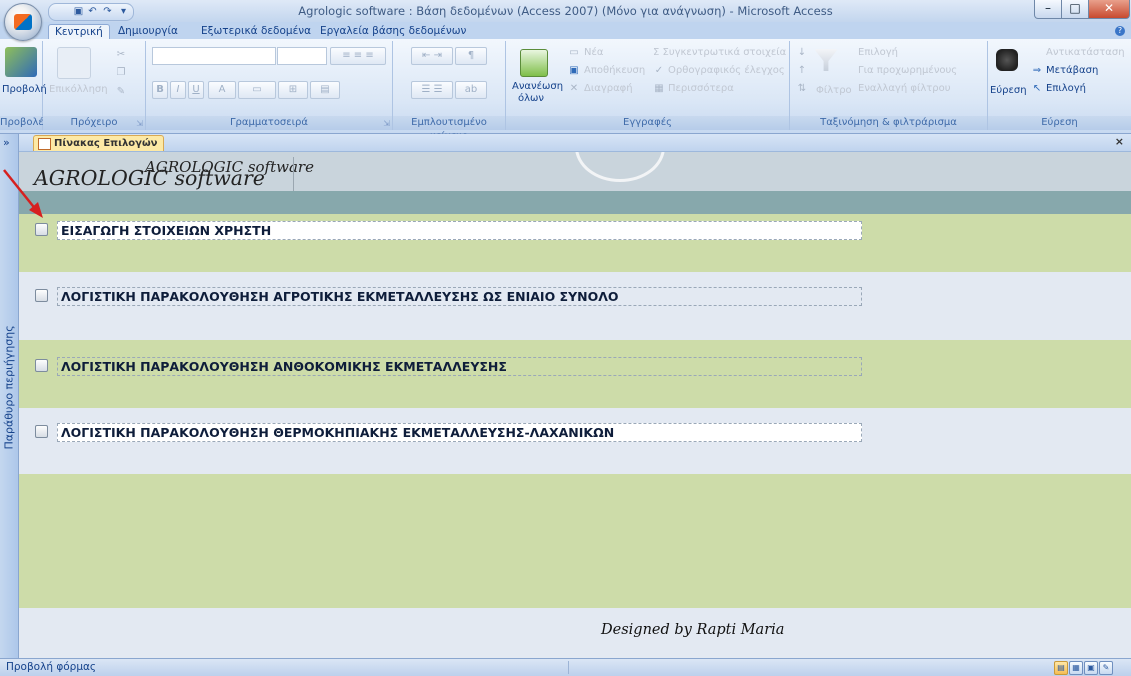 The image size is (1131, 676). I want to click on document-tab-label: Πίνακας Επιλογών, so click(106, 143).